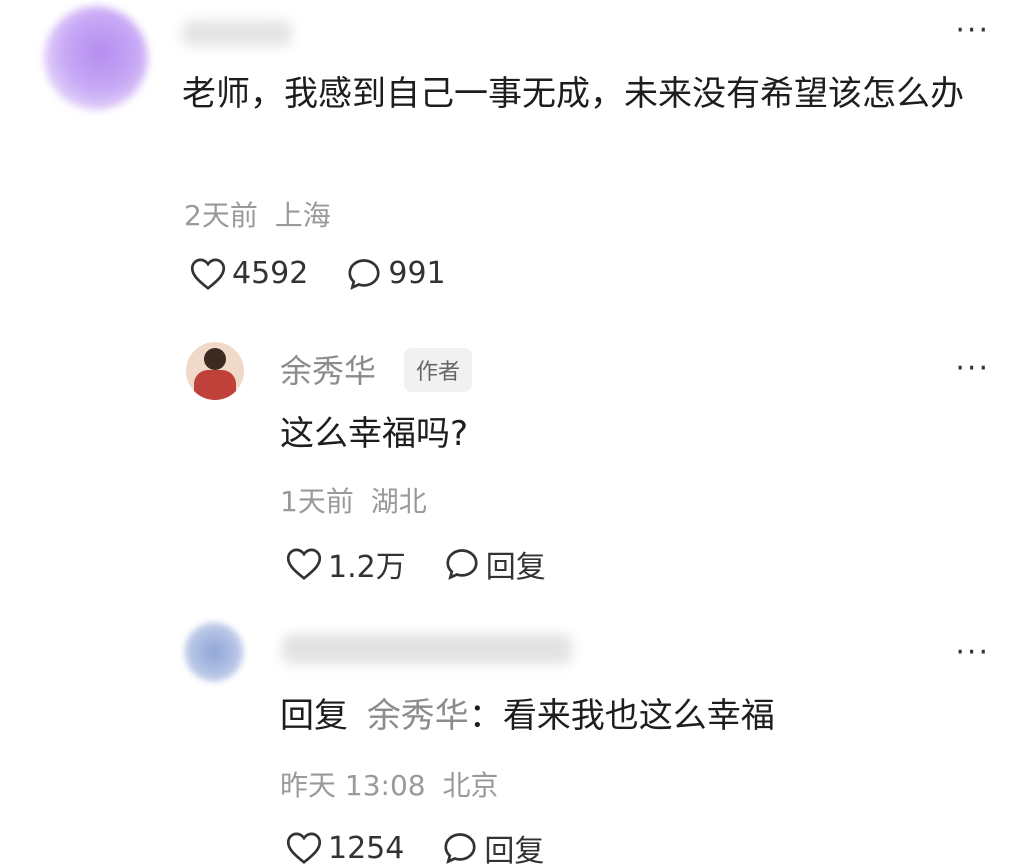 Image resolution: width=1024 pixels, height=868 pixels. I want to click on reply-time: 昨天 13:08, so click(353, 785).